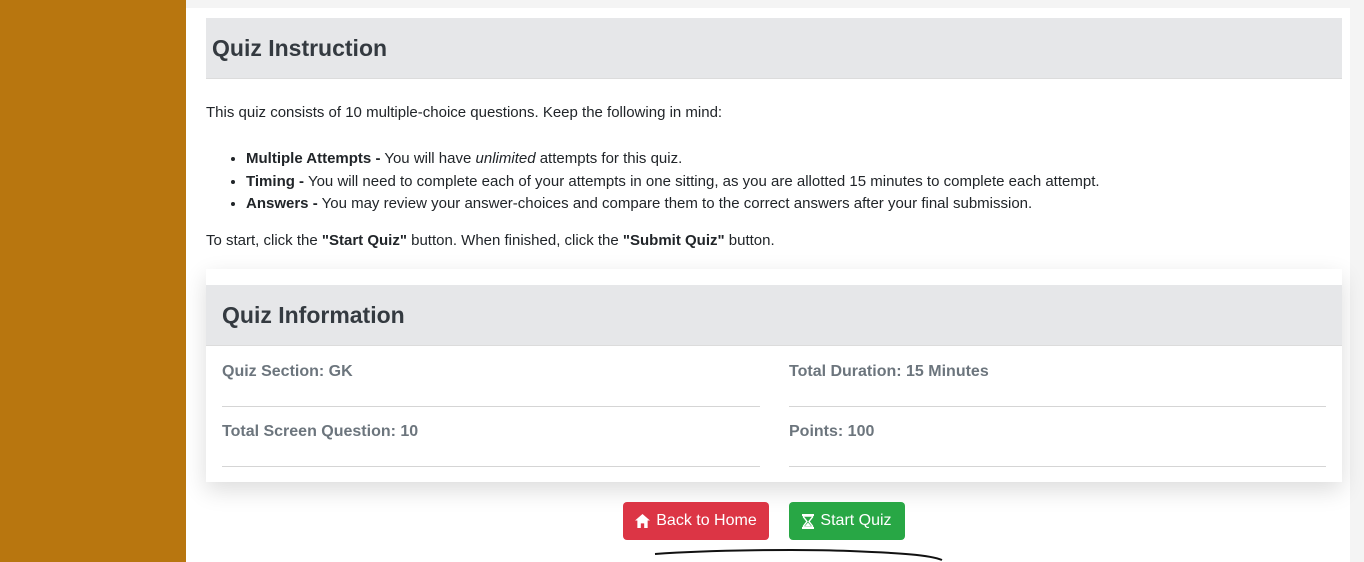  Describe the element at coordinates (93, 281) in the screenshot. I see `sidebar` at that location.